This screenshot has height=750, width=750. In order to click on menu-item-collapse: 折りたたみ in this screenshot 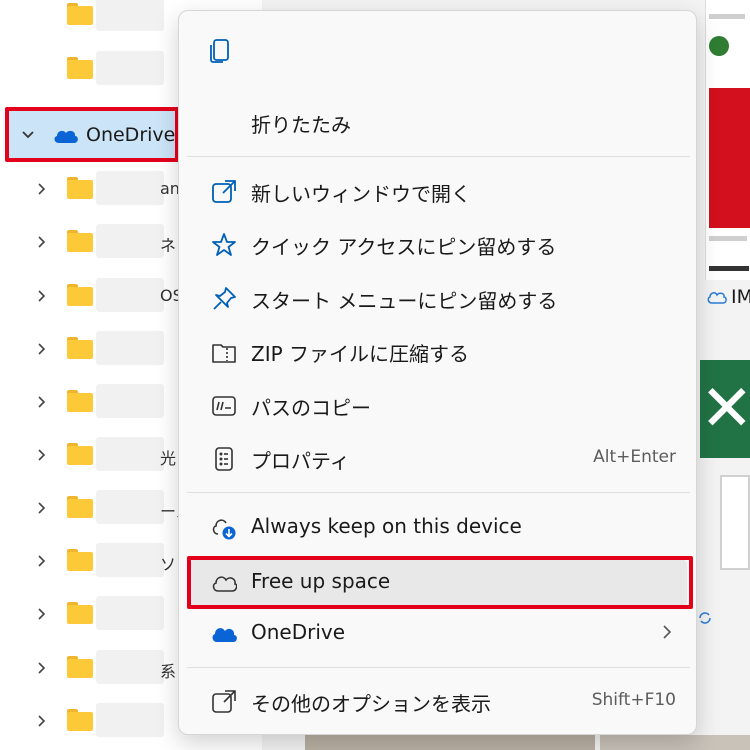, I will do `click(438, 122)`.